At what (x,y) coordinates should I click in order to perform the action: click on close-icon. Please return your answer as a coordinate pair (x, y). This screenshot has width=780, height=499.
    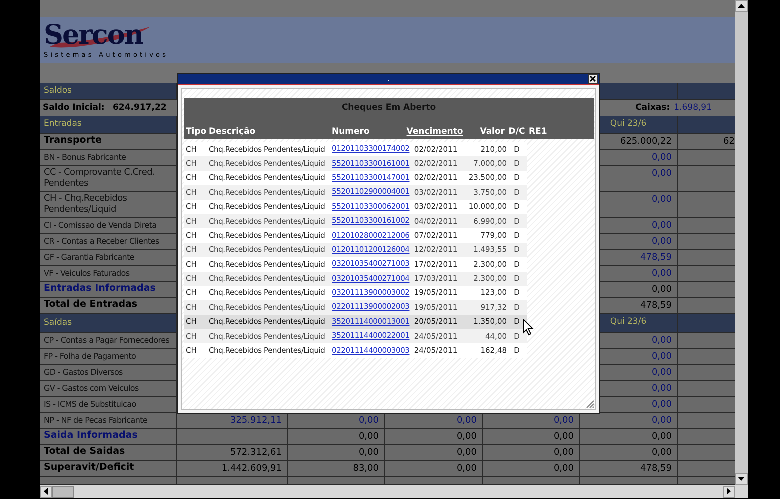
    Looking at the image, I should click on (593, 79).